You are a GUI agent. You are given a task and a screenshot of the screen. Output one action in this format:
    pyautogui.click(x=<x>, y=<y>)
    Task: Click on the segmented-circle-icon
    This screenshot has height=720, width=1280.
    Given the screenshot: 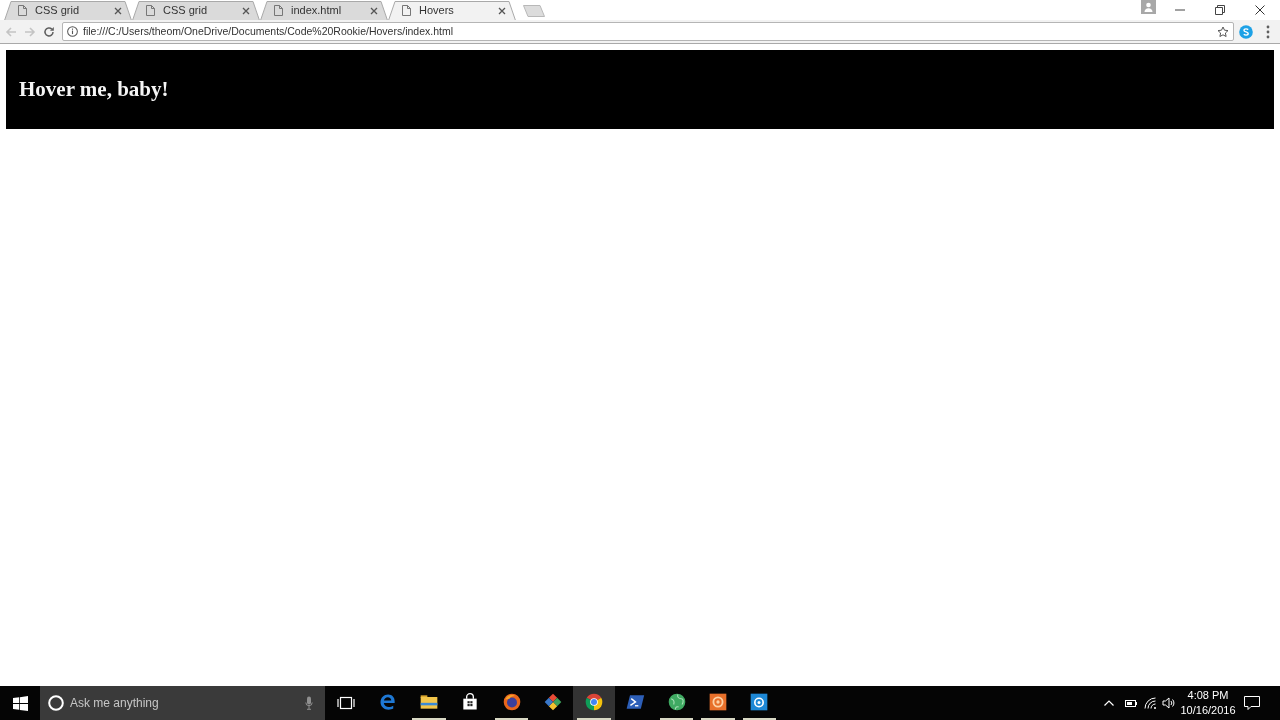 What is the action you would take?
    pyautogui.click(x=594, y=702)
    